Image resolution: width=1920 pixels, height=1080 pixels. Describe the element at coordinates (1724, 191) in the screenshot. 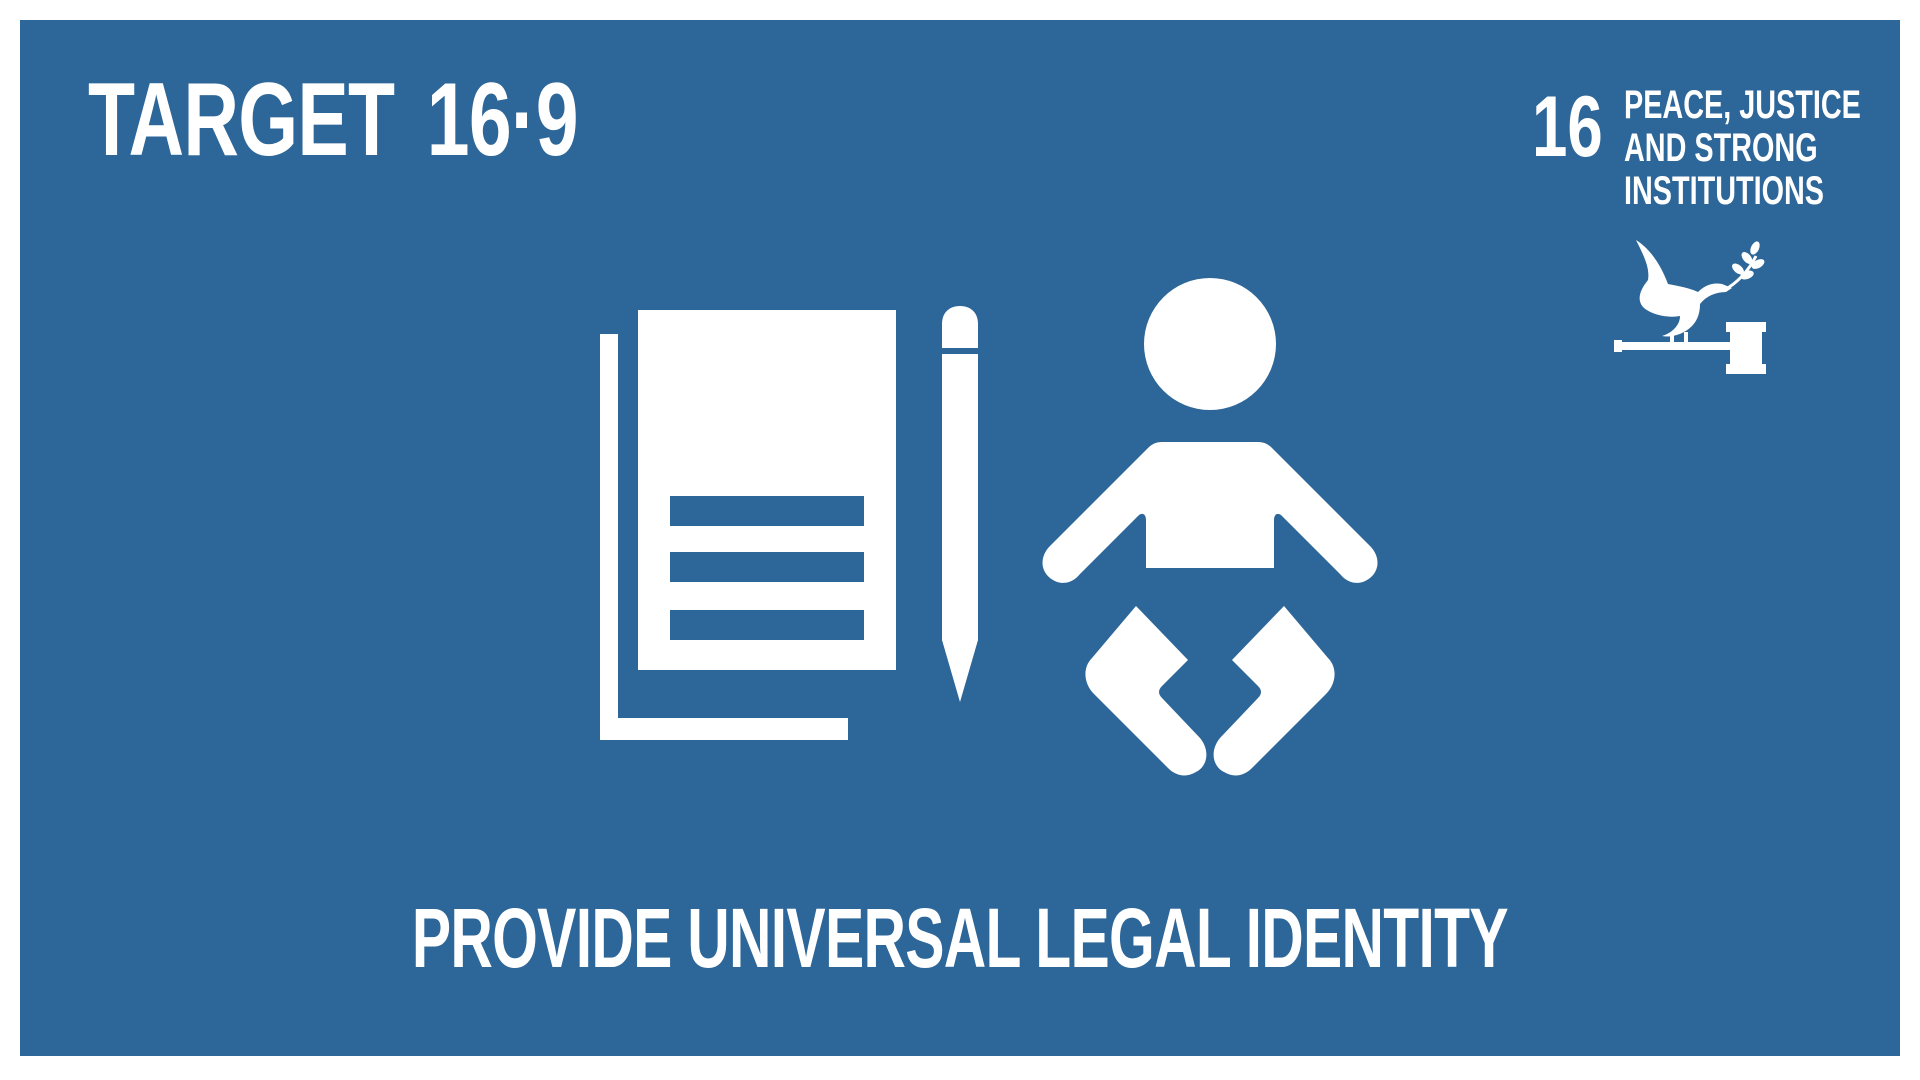

I see `goal-title-line: INSTITUTIONS` at that location.